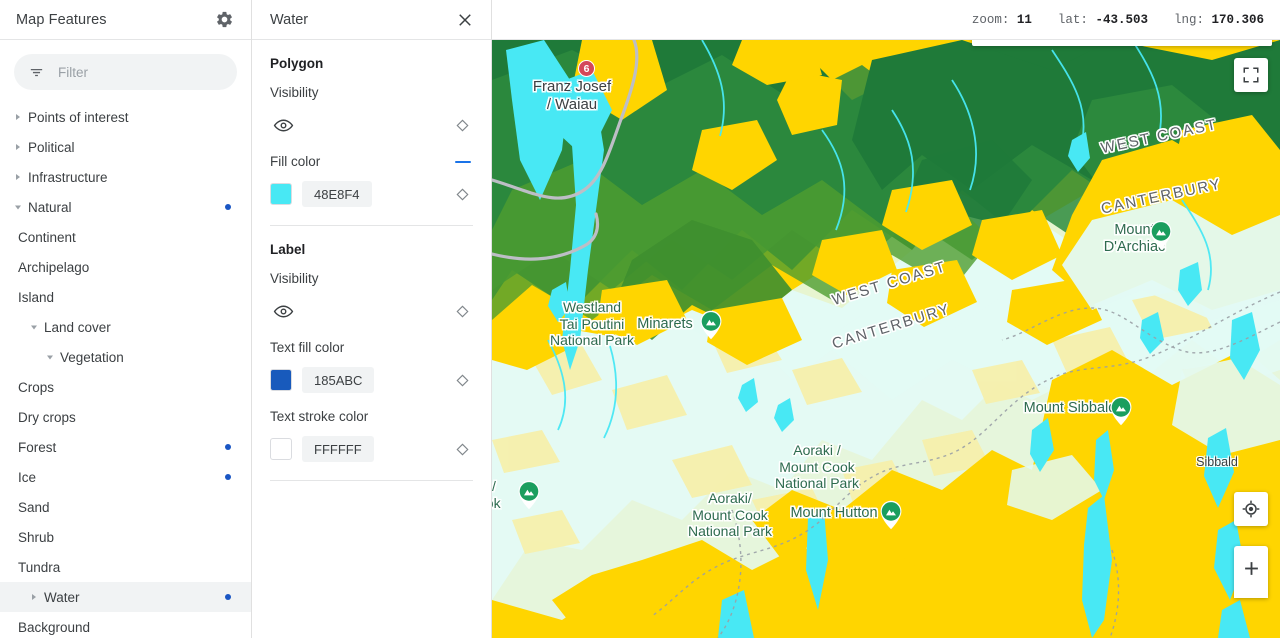 The height and width of the screenshot is (638, 1280). Describe the element at coordinates (125, 477) in the screenshot. I see `sidebar-item-ice: Ice` at that location.